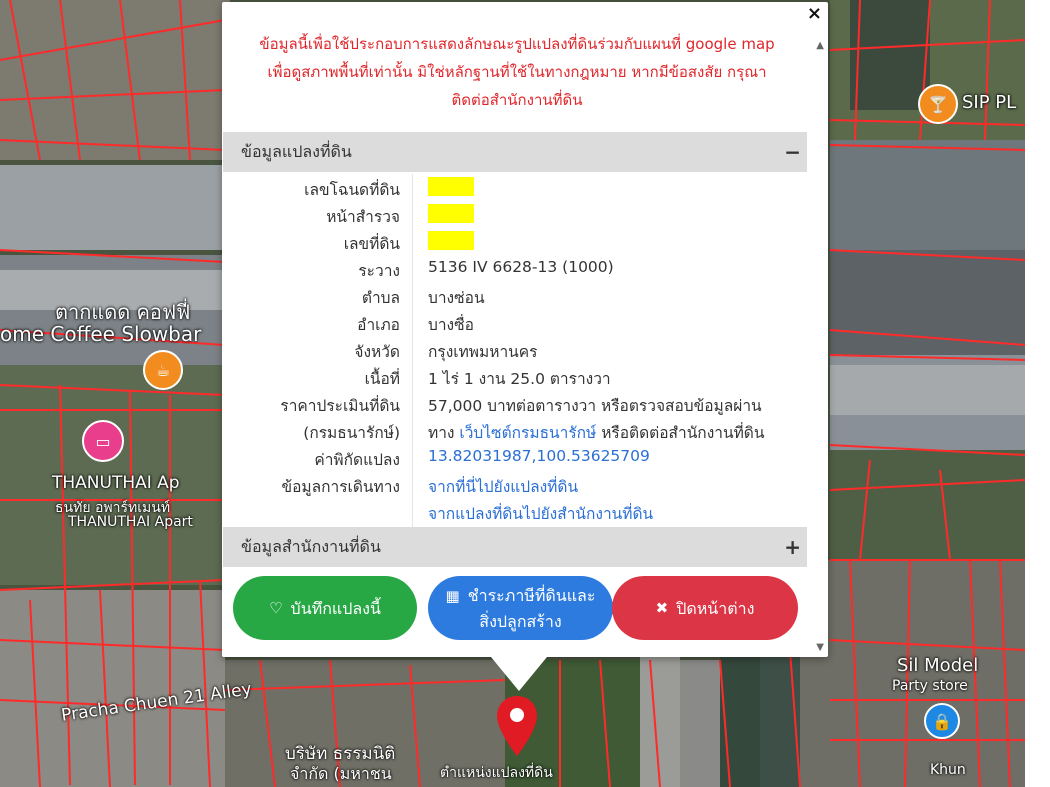 This screenshot has height=787, width=1050. I want to click on price-prefix: ทาง, so click(444, 433).